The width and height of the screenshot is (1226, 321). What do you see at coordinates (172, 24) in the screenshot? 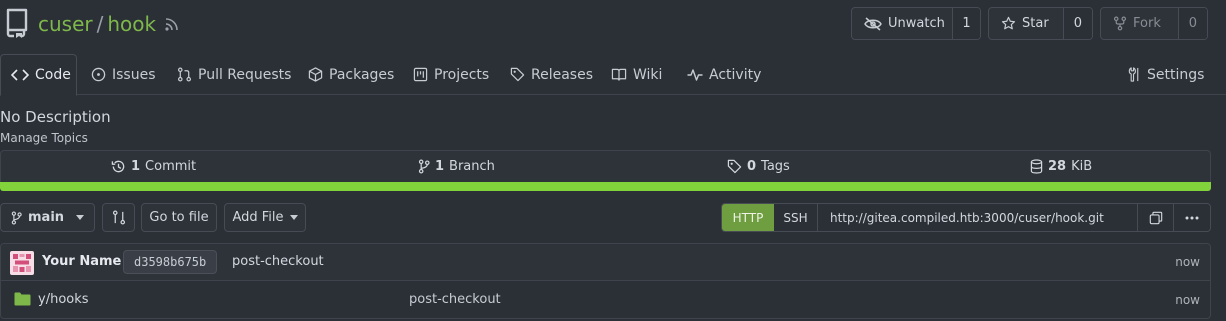
I see `rss-icon` at bounding box center [172, 24].